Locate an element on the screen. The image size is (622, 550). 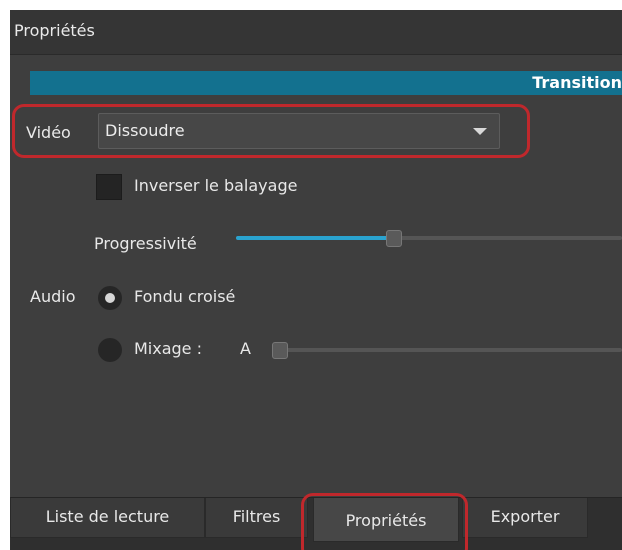
radio-selected-dot is located at coordinates (110, 298).